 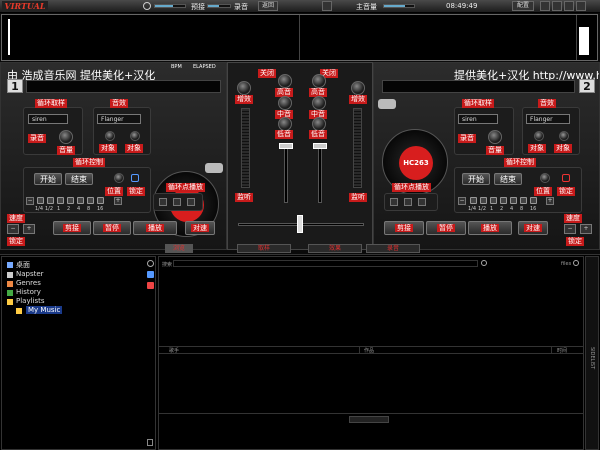 What do you see at coordinates (285, 81) in the screenshot?
I see `kill-knob-left` at bounding box center [285, 81].